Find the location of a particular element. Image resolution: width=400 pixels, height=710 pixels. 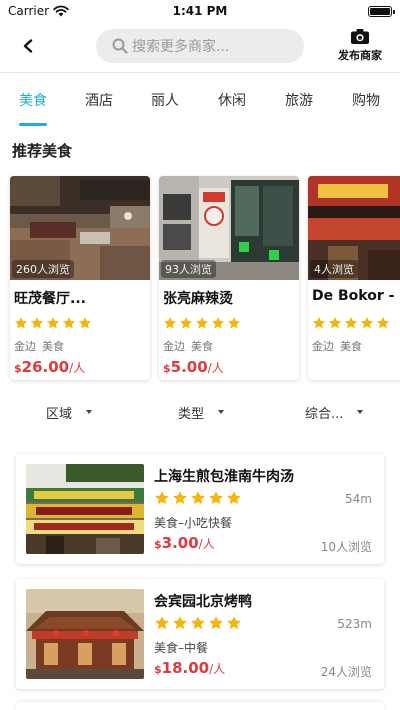

view-count: 93人浏览 is located at coordinates (188, 269).